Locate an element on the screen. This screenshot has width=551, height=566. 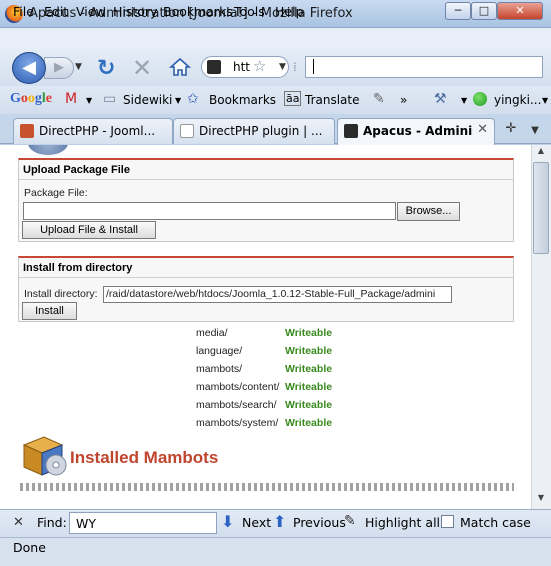
mambots-box-icon is located at coordinates (44, 456).